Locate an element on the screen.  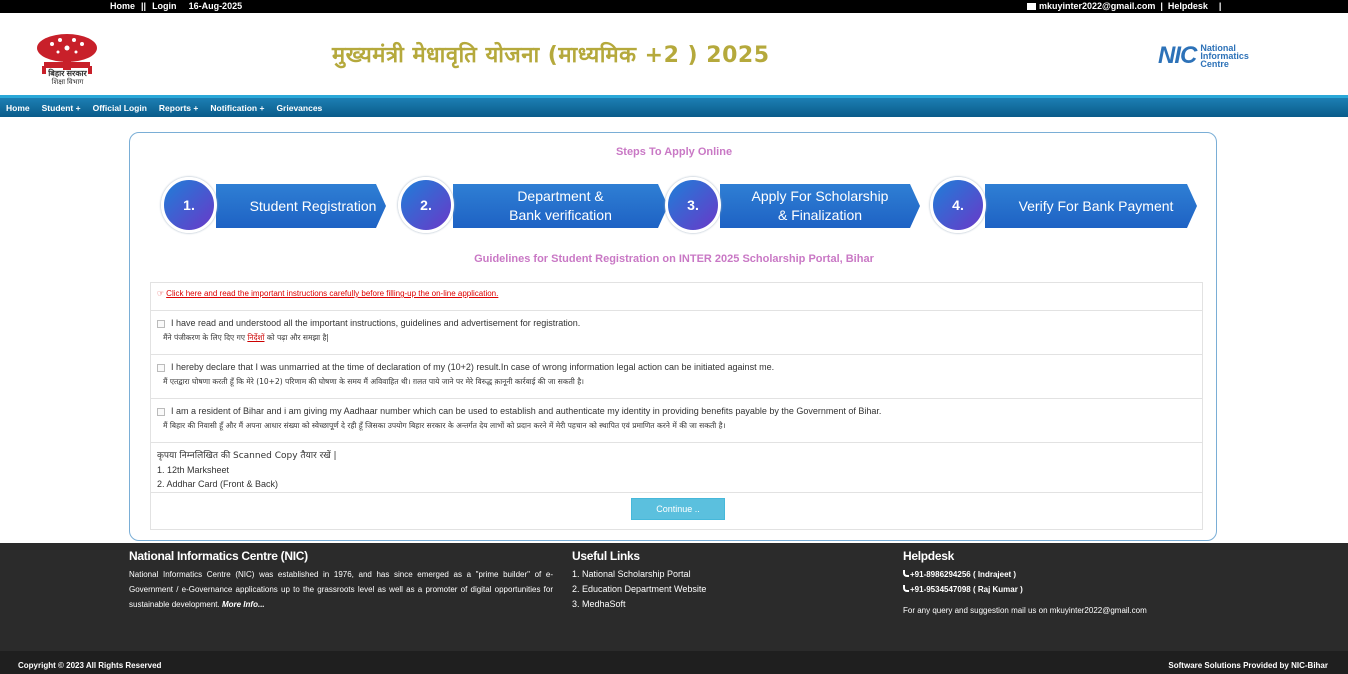
step-3-label: Apply For Scholarship & Finalization is located at coordinates (820, 205).